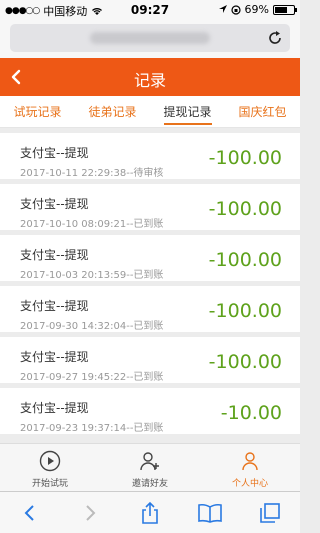 This screenshot has width=320, height=533. I want to click on status-bar: ●●●○○ 中国移动 09:27 69%, so click(150, 10).